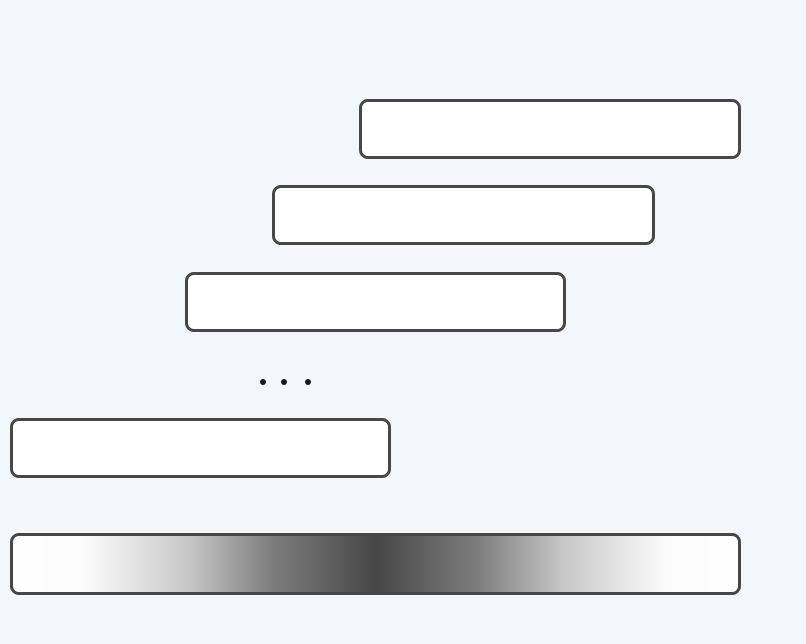 Image resolution: width=806 pixels, height=644 pixels. I want to click on ellipsis-icon, so click(287, 384).